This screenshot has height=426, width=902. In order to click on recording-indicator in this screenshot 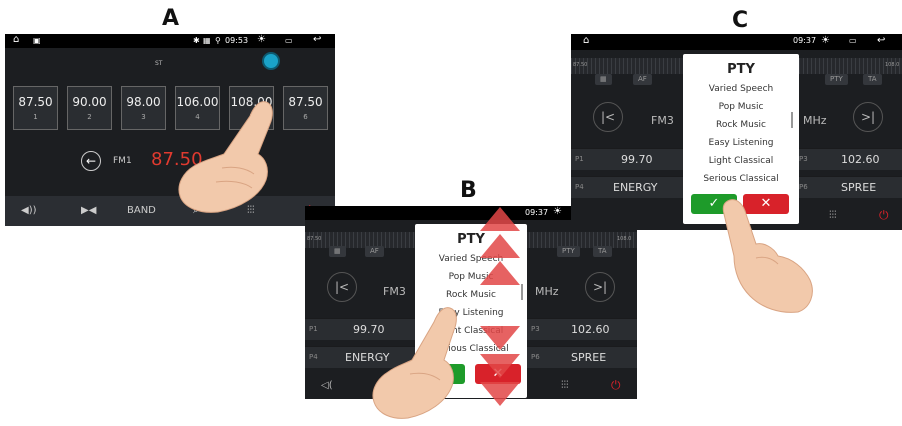, I will do `click(271, 61)`.